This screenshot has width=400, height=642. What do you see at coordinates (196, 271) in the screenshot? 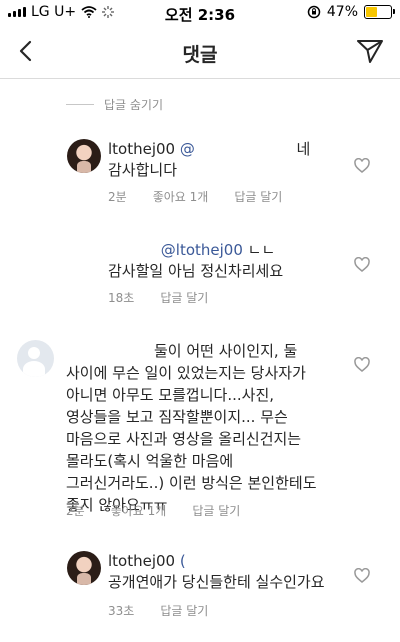
I see `comment-line: 감사할일 아님 정신차리세요` at bounding box center [196, 271].